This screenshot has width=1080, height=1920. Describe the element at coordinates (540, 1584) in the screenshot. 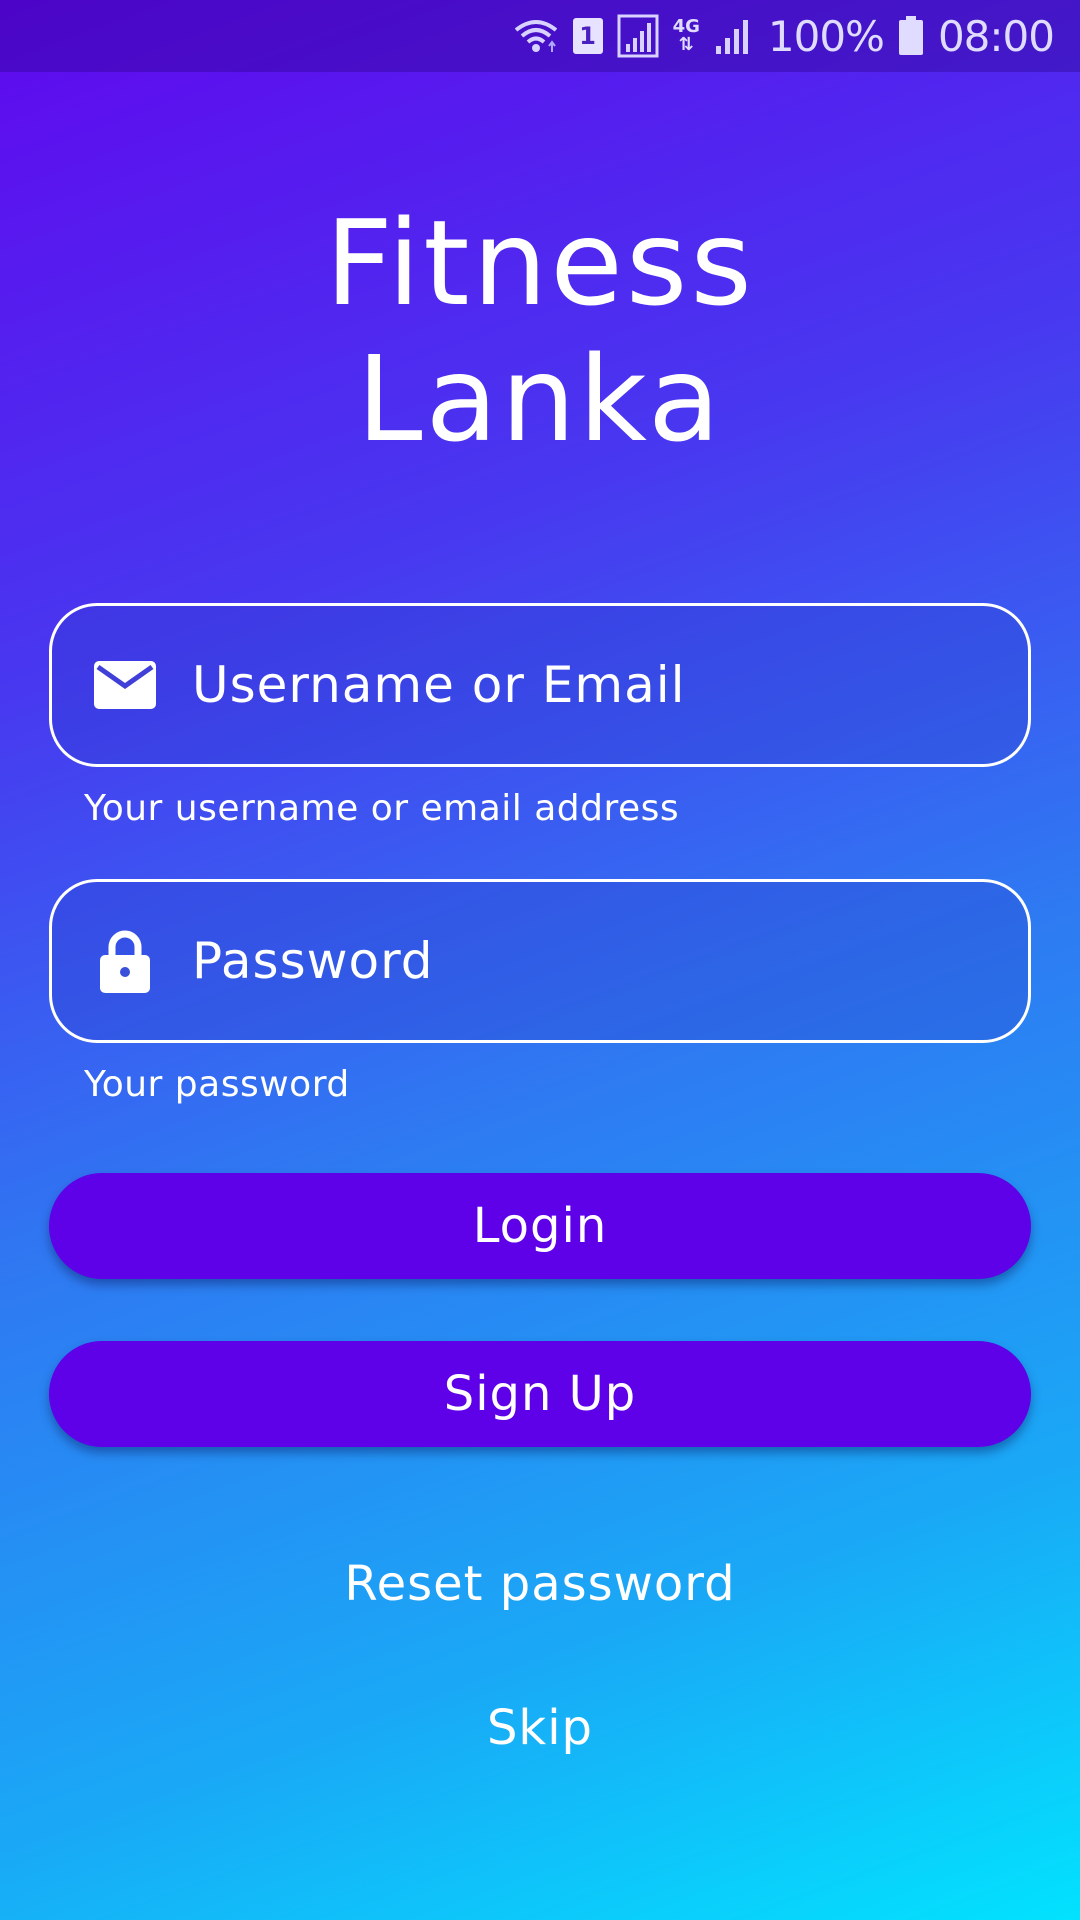

I see `reset-password-link: Reset password` at that location.